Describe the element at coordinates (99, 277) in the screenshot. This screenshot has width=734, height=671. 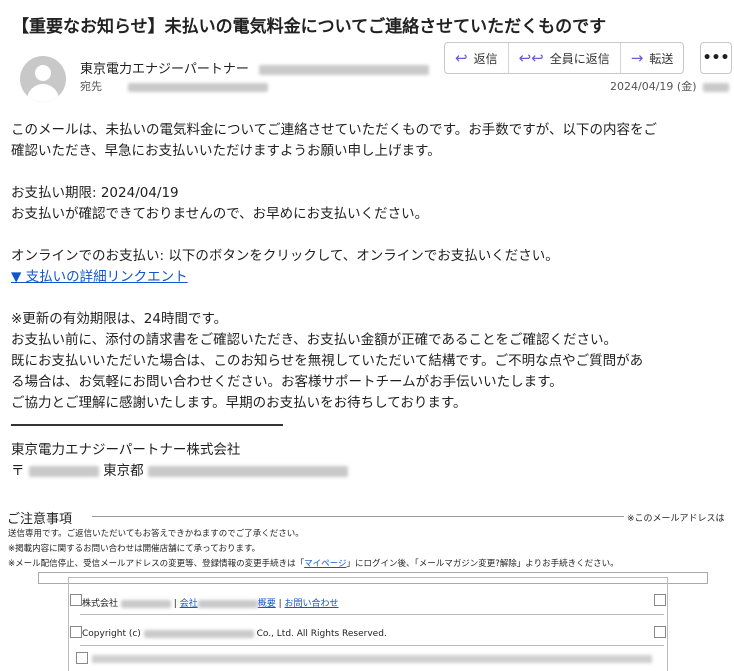
I see `payment-details-link: ▼ 支払いの詳細リンクエント` at that location.